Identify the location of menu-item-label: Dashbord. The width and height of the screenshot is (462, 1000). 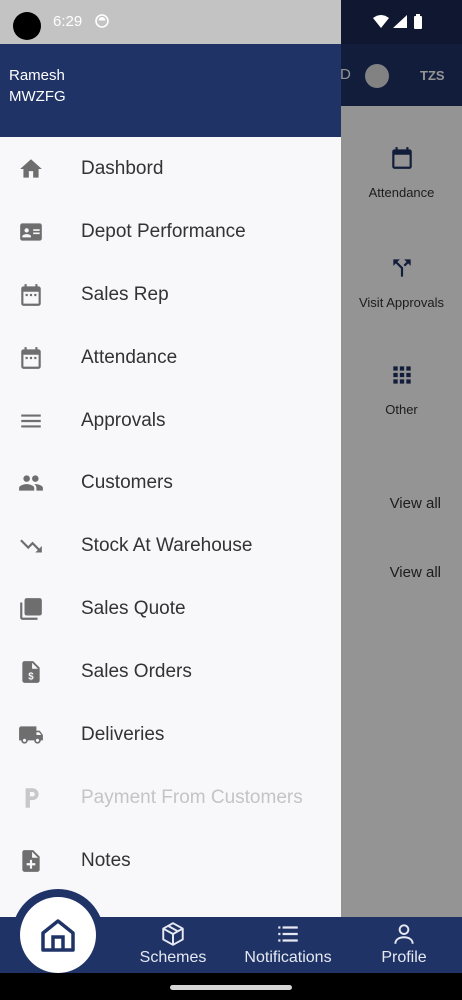
(122, 168).